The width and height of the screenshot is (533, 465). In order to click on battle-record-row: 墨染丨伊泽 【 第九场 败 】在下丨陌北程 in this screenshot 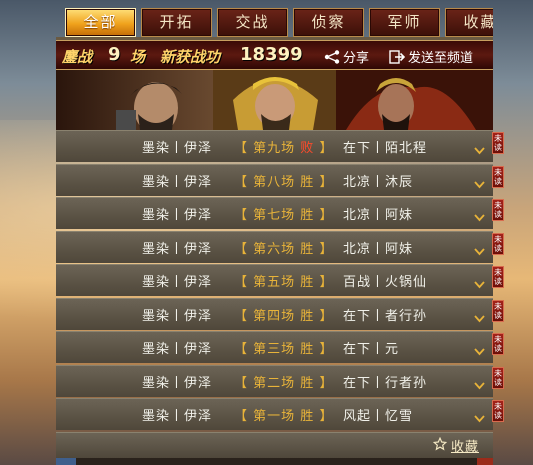, I will do `click(274, 146)`.